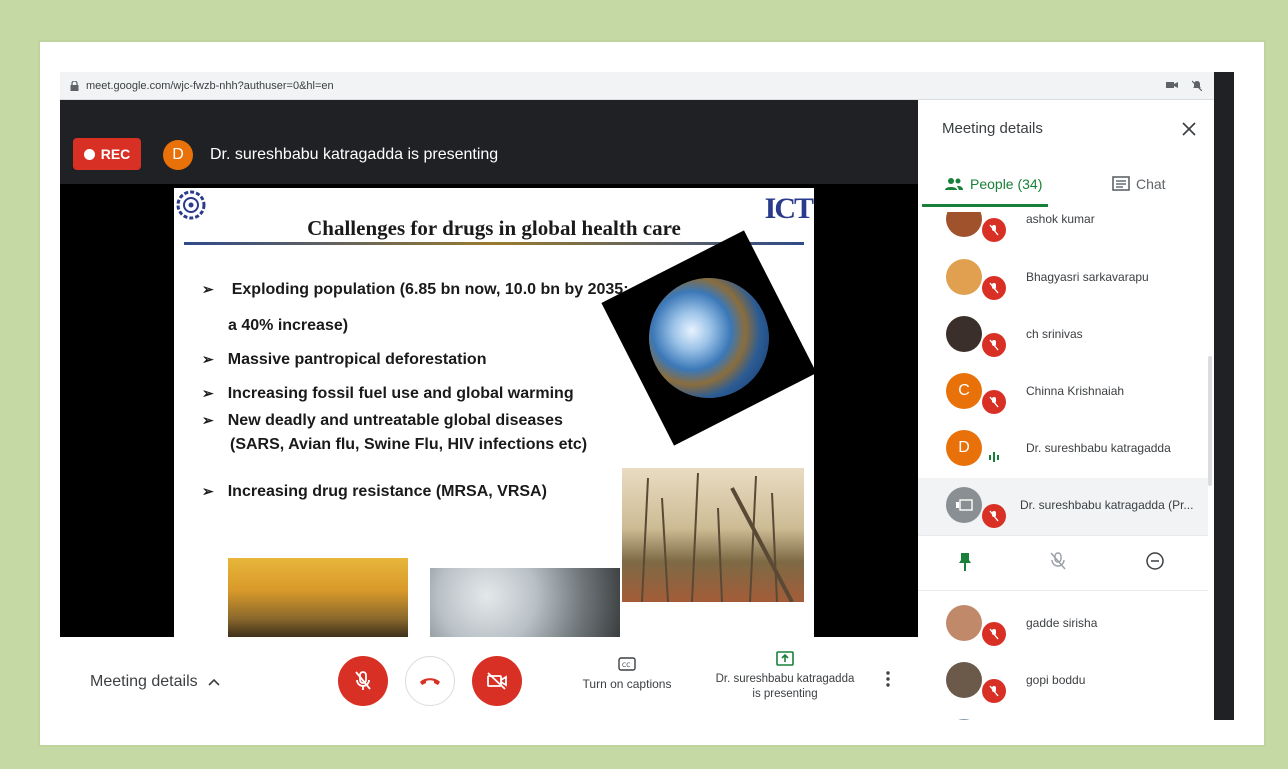  I want to click on title-divider, so click(494, 243).